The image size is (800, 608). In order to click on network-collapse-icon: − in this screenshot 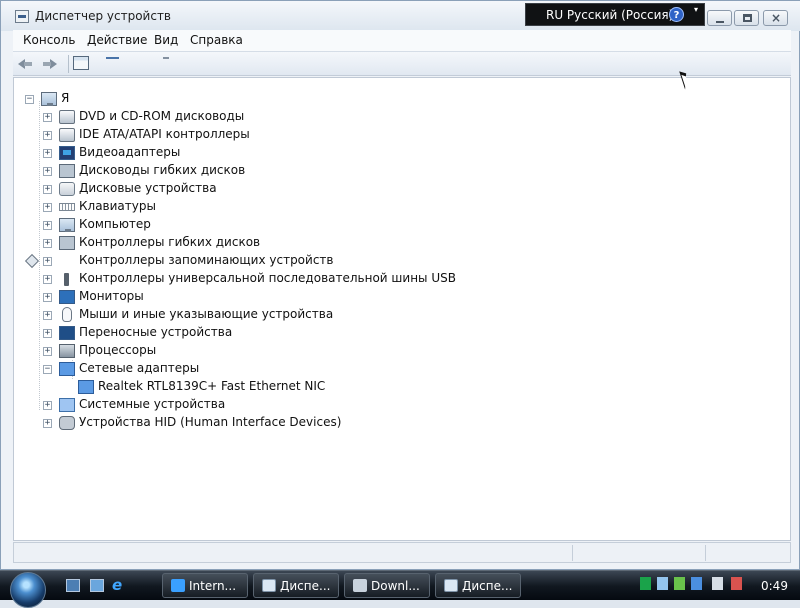, I will do `click(47, 369)`.